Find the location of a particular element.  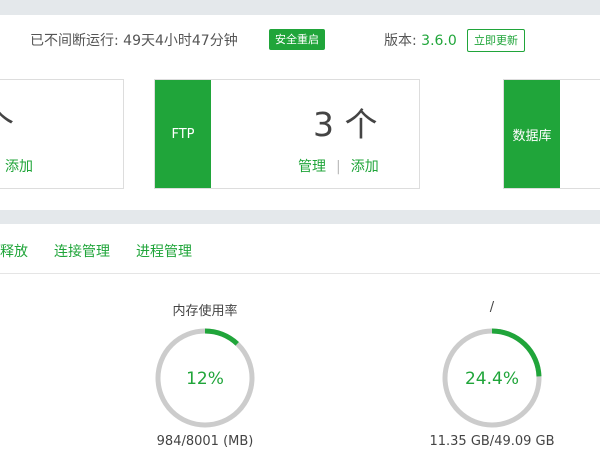

disk-gauge-value: 24.4% is located at coordinates (492, 379).